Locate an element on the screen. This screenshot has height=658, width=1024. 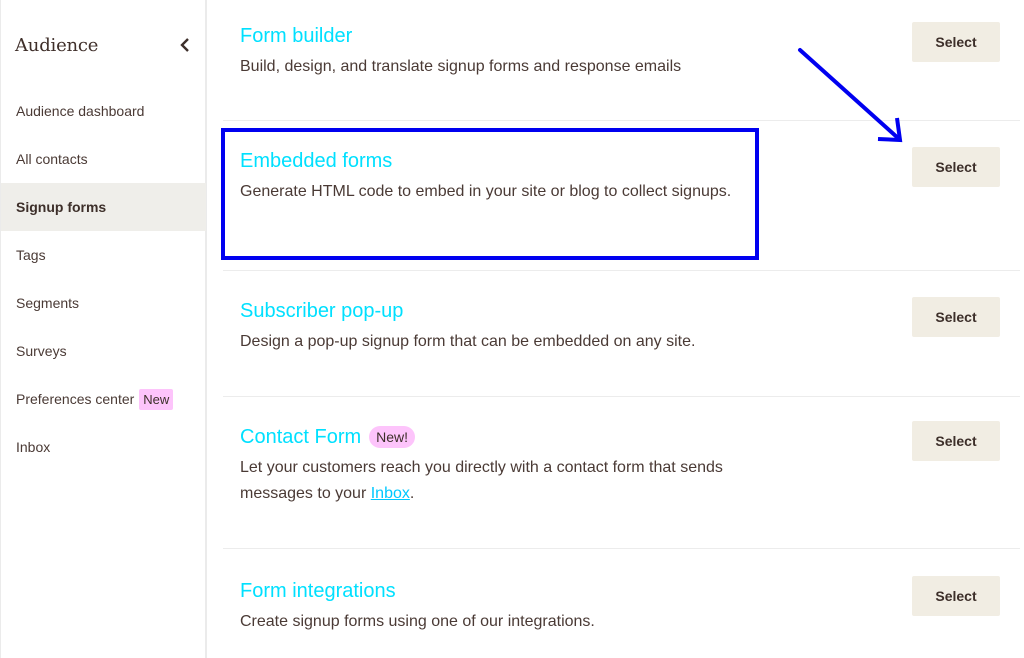
sidebar-title: Audience is located at coordinates (57, 45).